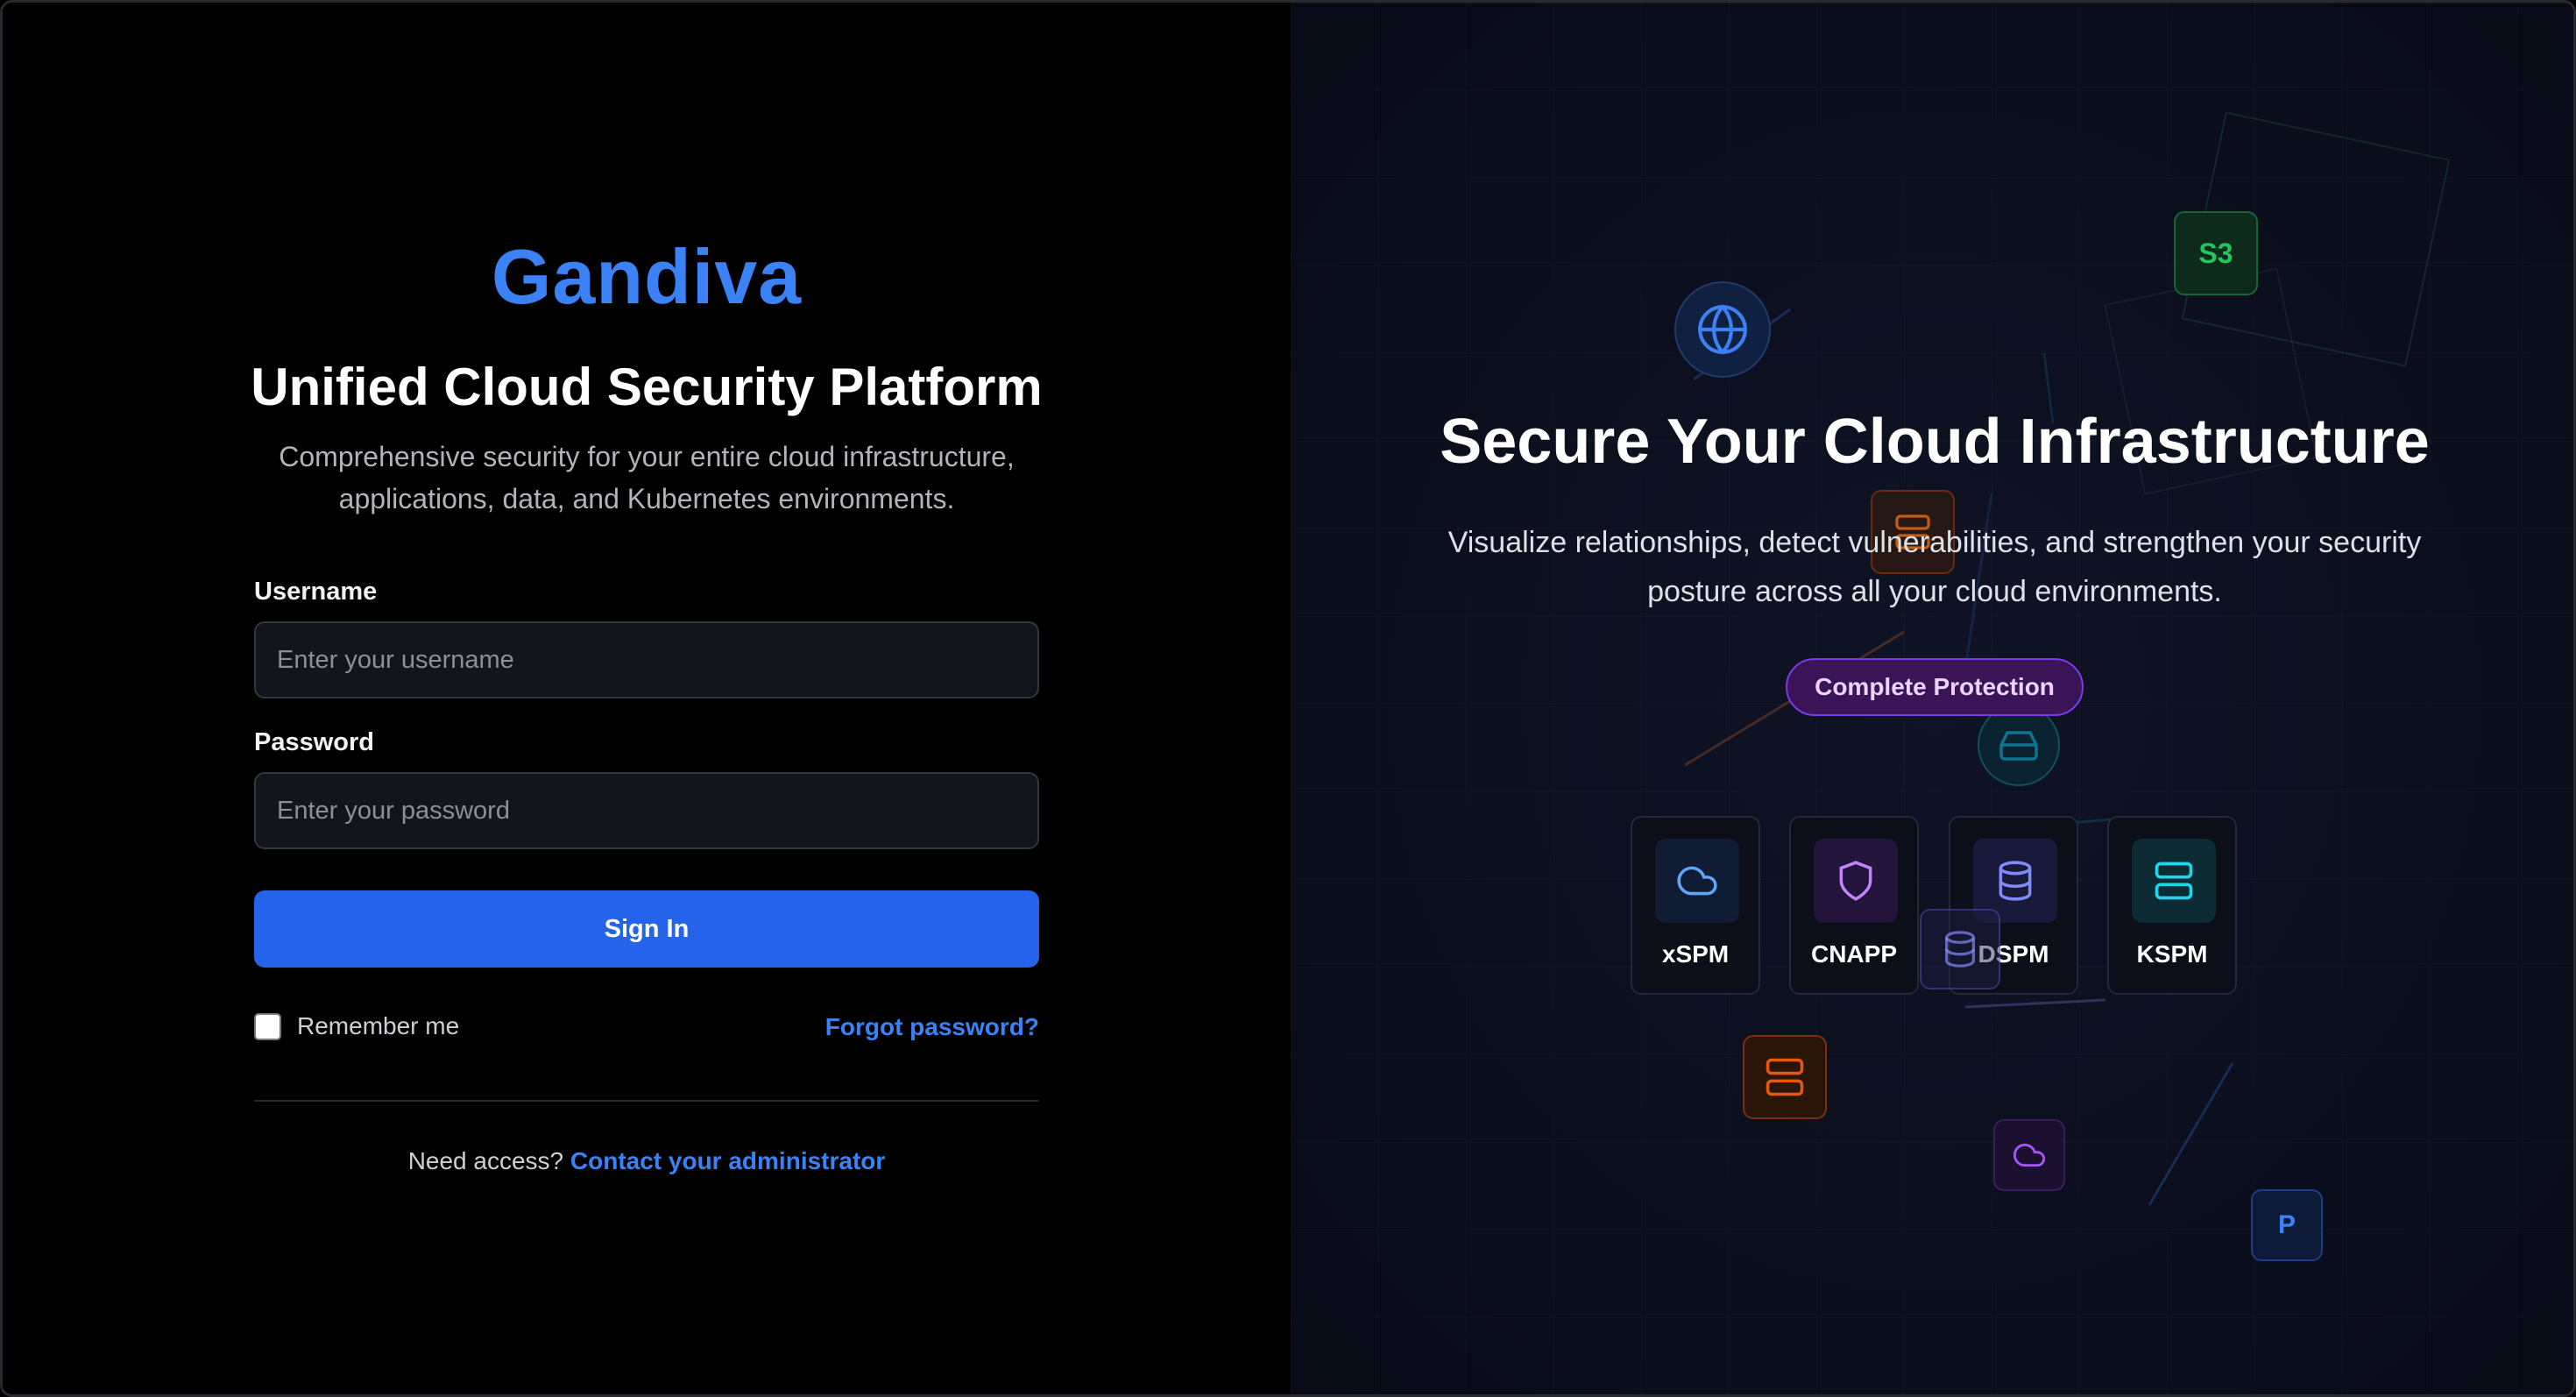 This screenshot has height=1397, width=2576. I want to click on product-card-kspm: KSPM, so click(2172, 905).